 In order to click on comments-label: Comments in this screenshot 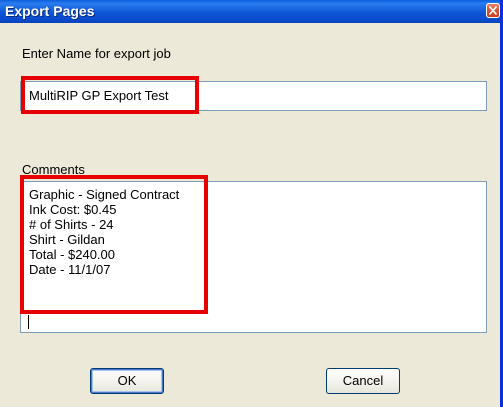, I will do `click(53, 169)`.